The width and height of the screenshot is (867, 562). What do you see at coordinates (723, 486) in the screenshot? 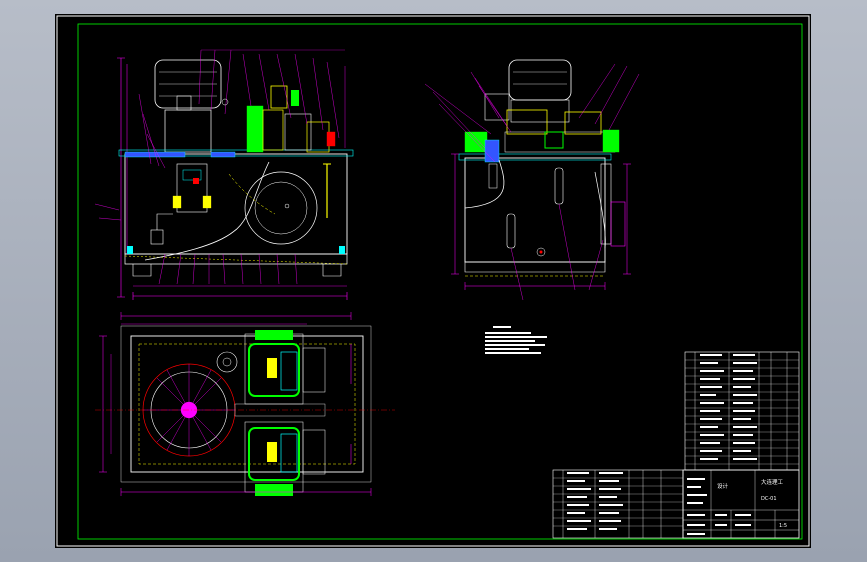
I see `designer-label: 设计` at bounding box center [723, 486].